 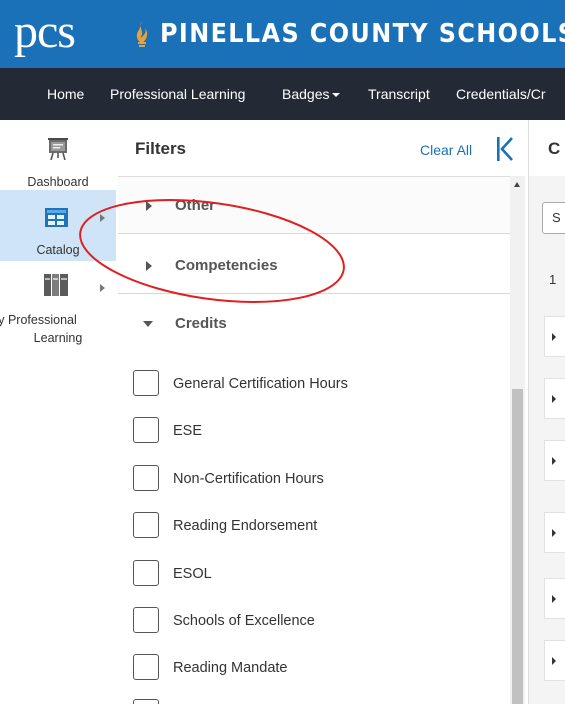 What do you see at coordinates (177, 94) in the screenshot?
I see `nav-professional-learning: Professional Learning` at bounding box center [177, 94].